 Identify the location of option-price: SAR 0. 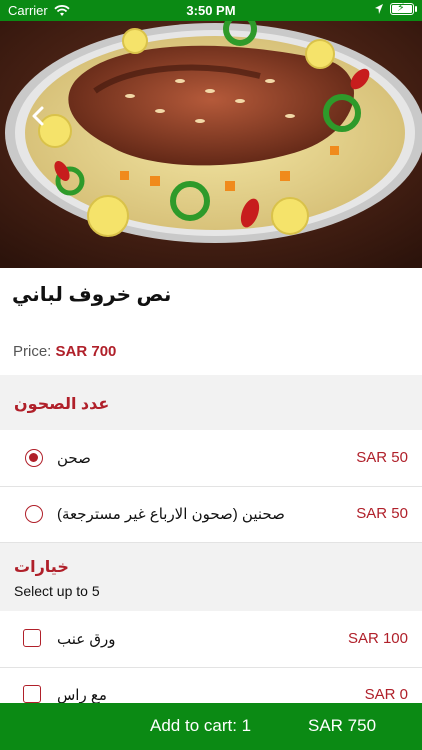
(386, 694).